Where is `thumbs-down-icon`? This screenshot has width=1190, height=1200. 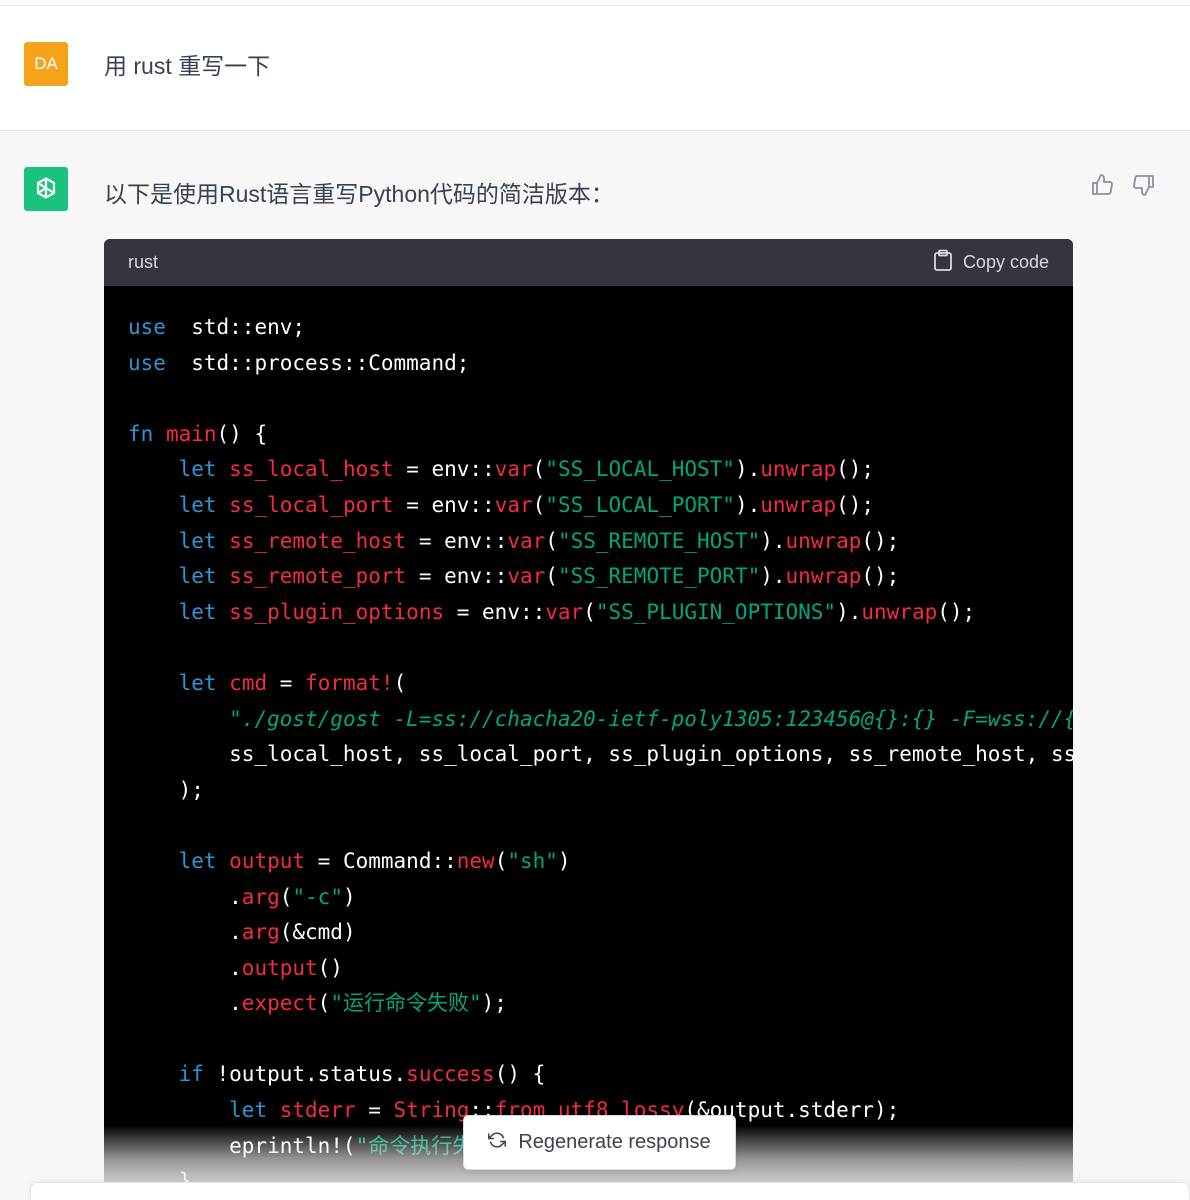 thumbs-down-icon is located at coordinates (1144, 185).